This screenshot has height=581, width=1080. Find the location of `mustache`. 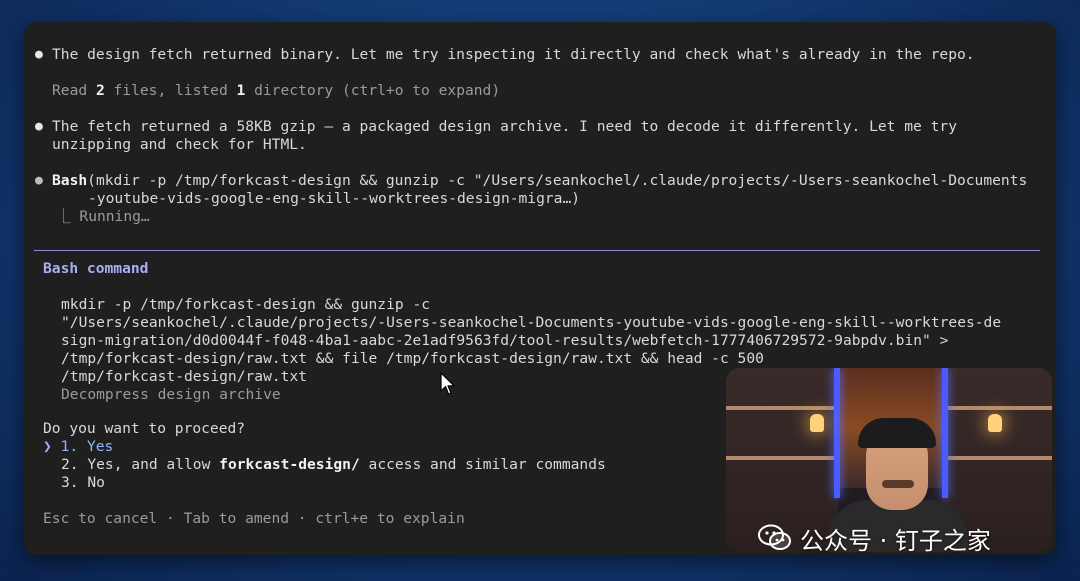

mustache is located at coordinates (898, 484).